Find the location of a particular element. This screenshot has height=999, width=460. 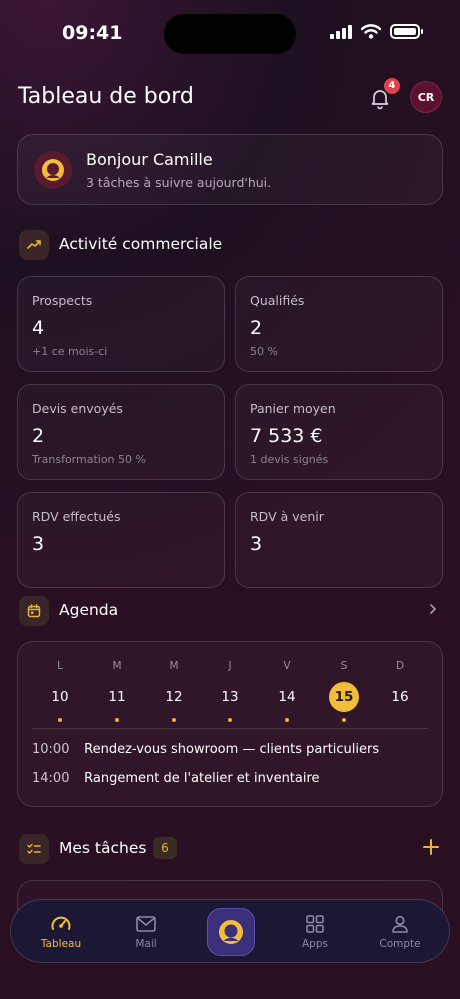

tab-label: Compte is located at coordinates (400, 944).